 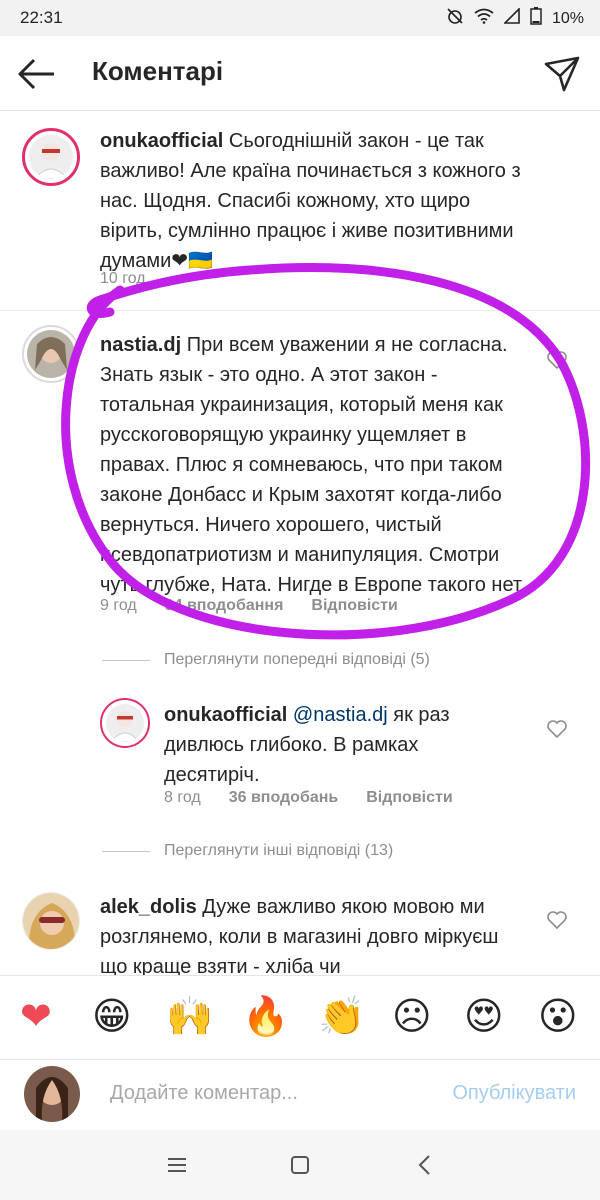 I want to click on comment-meta: 10 год, so click(x=123, y=279).